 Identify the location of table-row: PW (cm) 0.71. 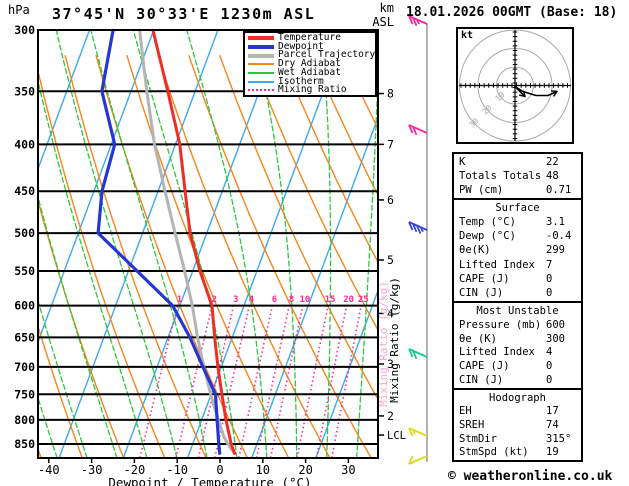
(520, 190).